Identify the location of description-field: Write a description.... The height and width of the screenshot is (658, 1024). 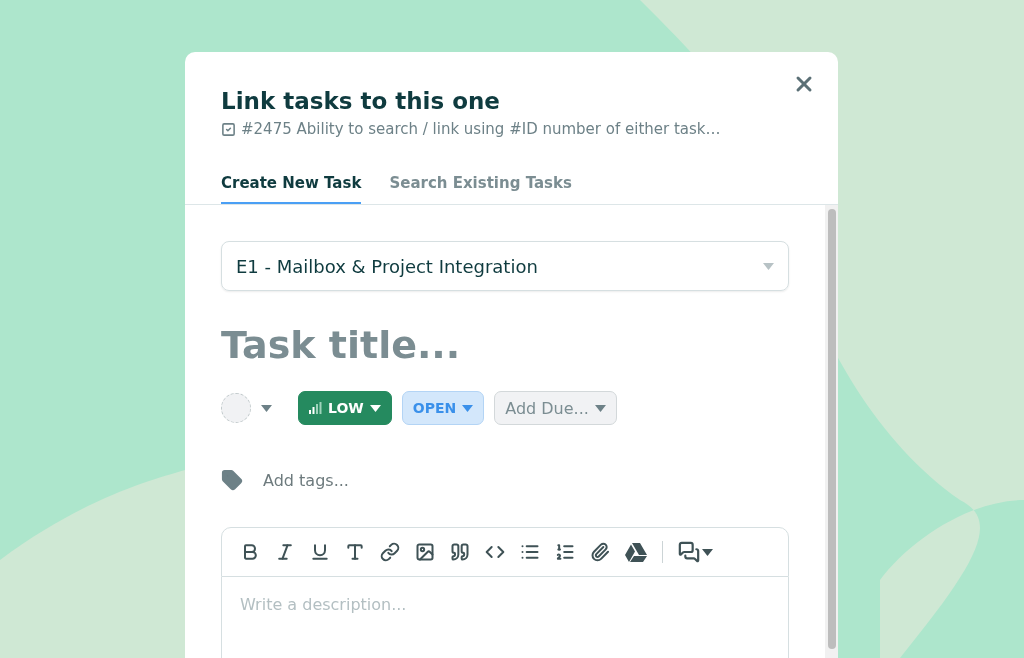
(505, 617).